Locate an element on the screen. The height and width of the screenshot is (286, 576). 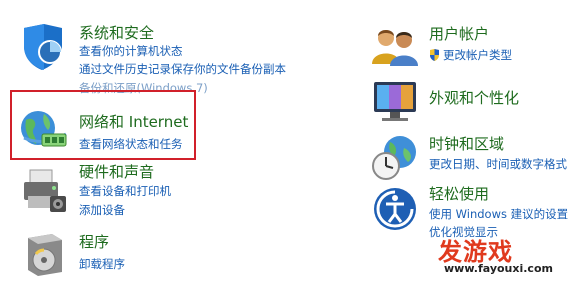
clock-region-title: 时钟和区域 is located at coordinates (466, 144).